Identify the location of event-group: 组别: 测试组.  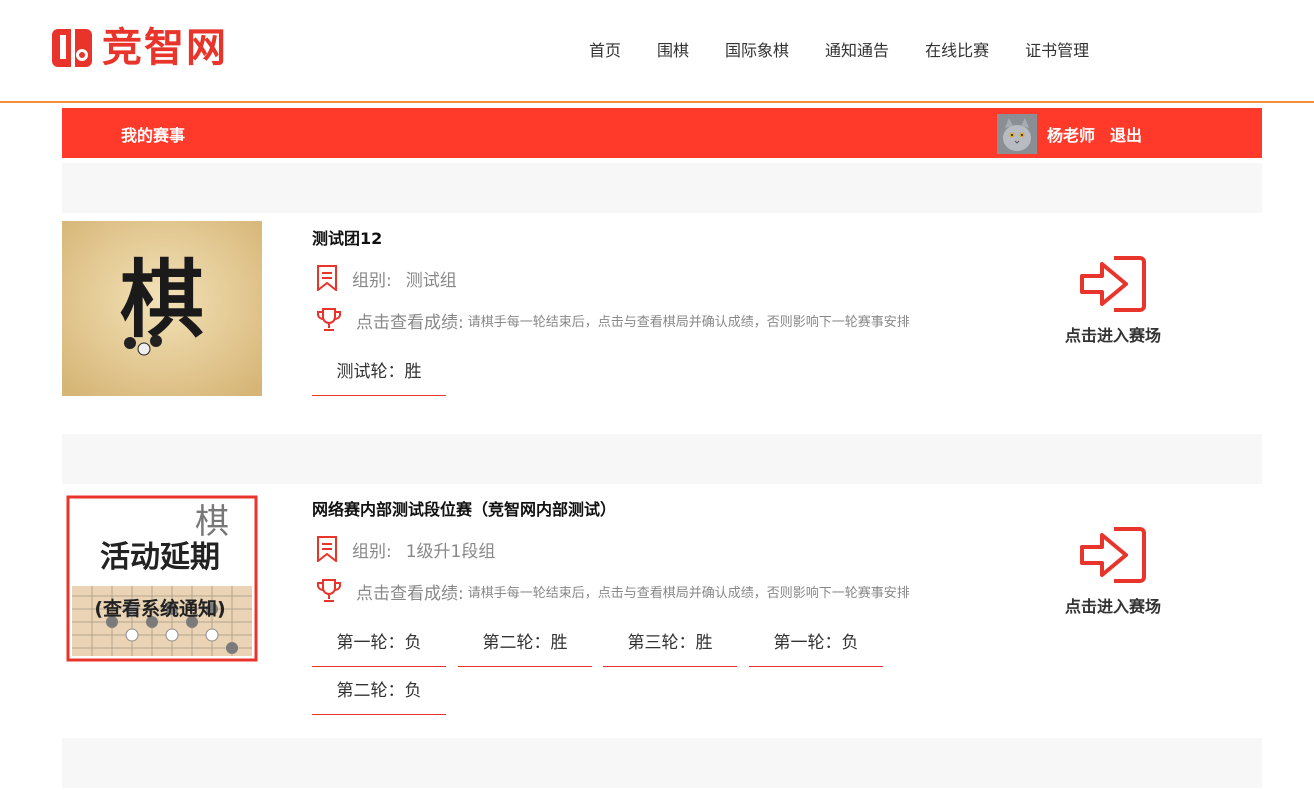
(386, 278).